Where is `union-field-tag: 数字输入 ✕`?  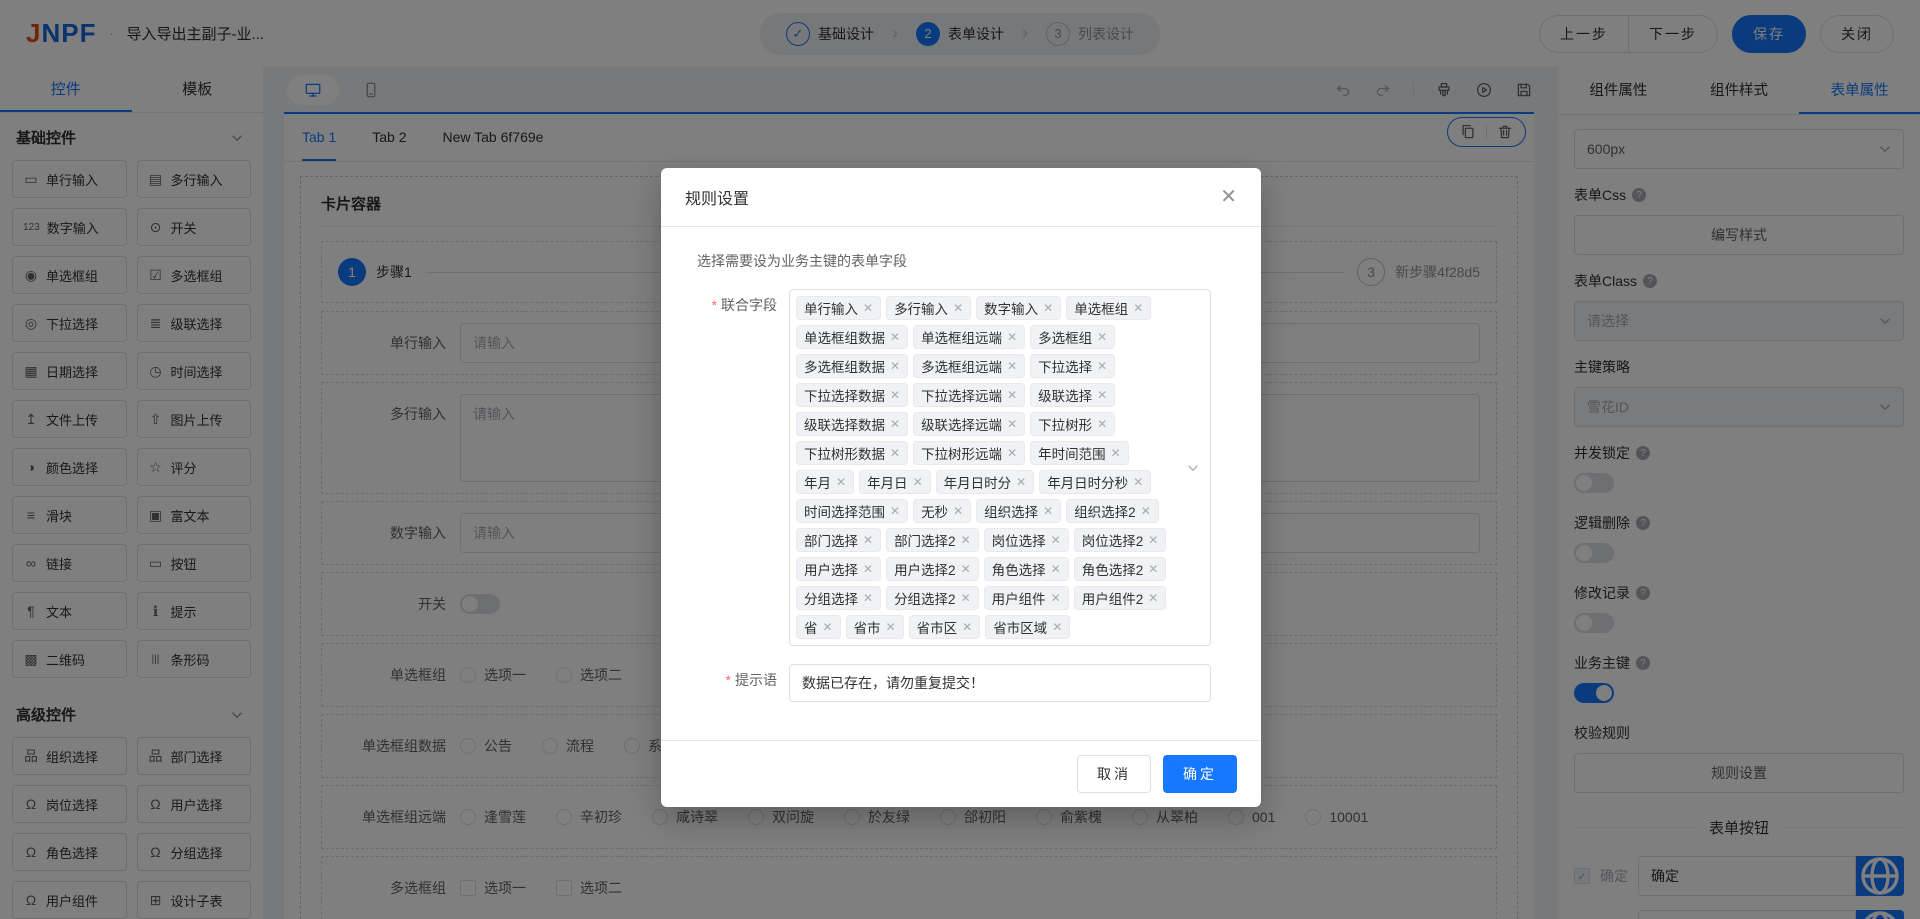 union-field-tag: 数字输入 ✕ is located at coordinates (1019, 308).